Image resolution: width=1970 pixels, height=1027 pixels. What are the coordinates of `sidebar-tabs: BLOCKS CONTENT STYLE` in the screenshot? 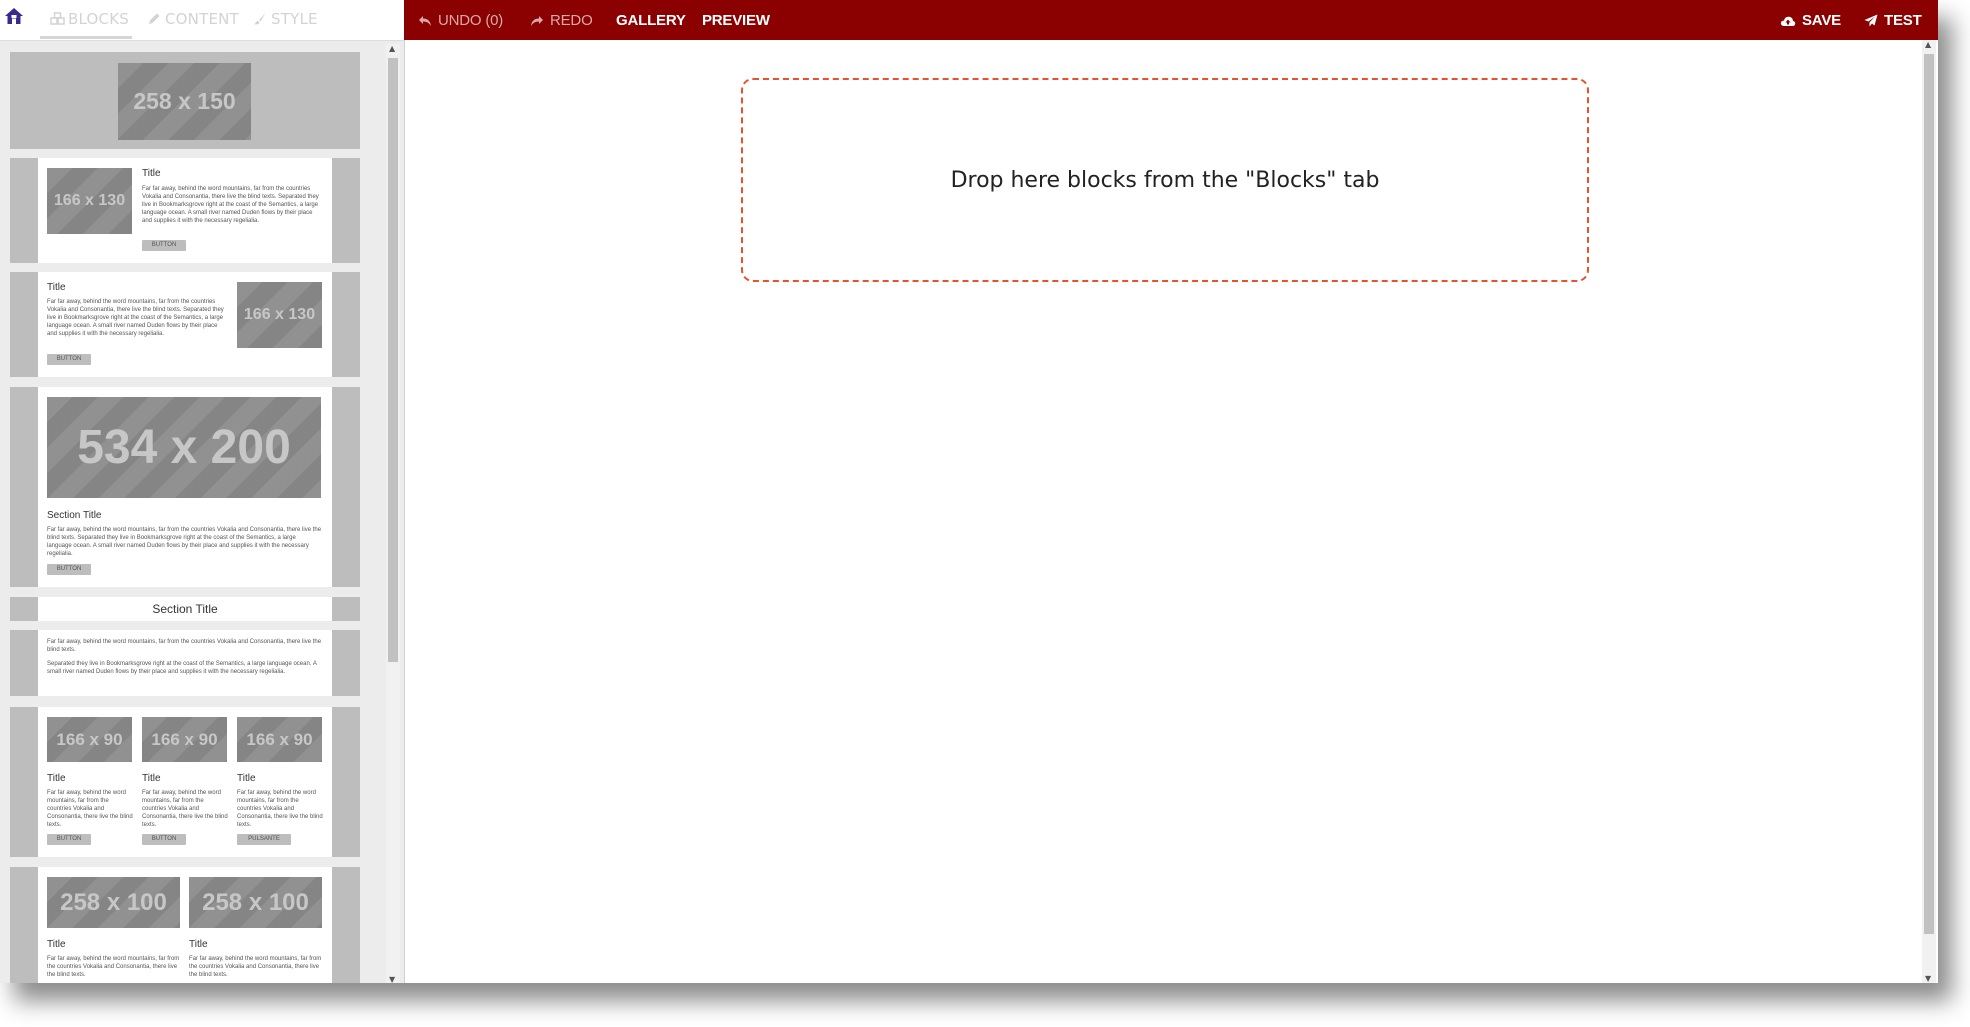 It's located at (202, 20).